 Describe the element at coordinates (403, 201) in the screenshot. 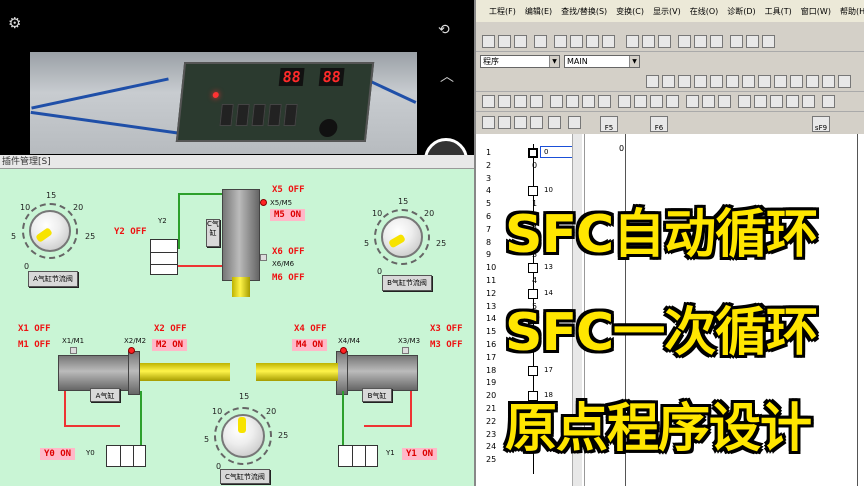

I see `knob-b-tick: 15` at that location.